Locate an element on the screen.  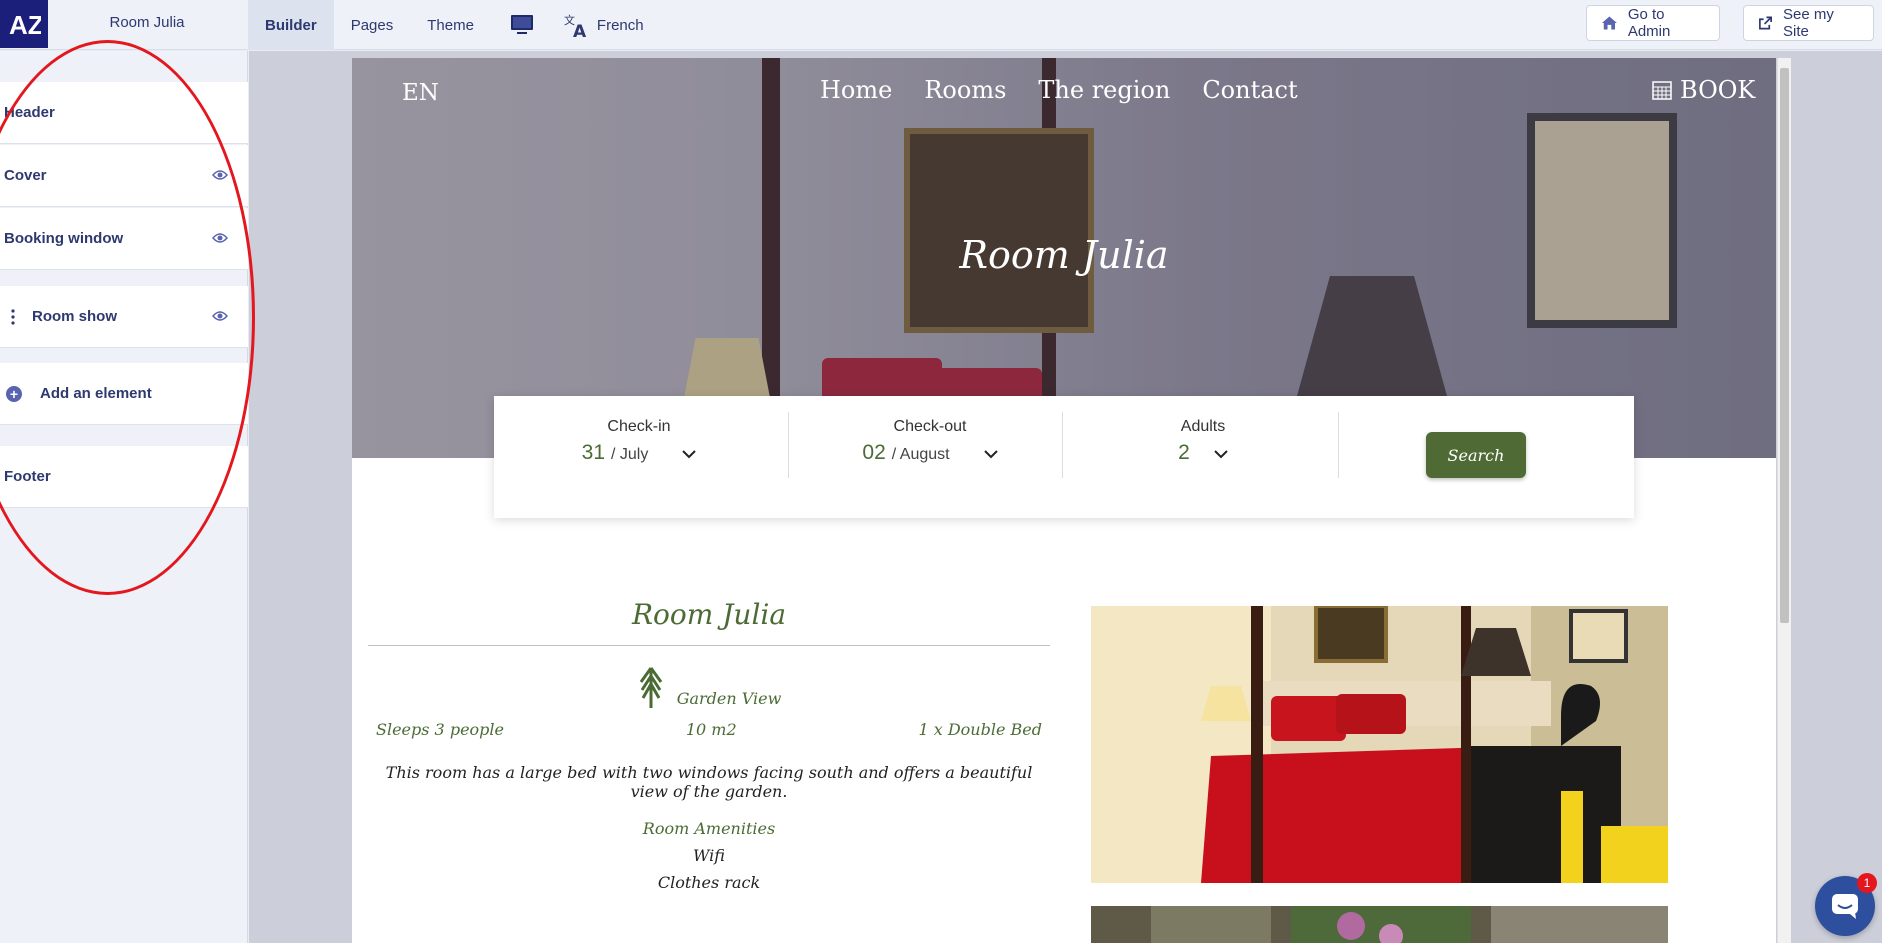
section-label: Booking window is located at coordinates (64, 238).